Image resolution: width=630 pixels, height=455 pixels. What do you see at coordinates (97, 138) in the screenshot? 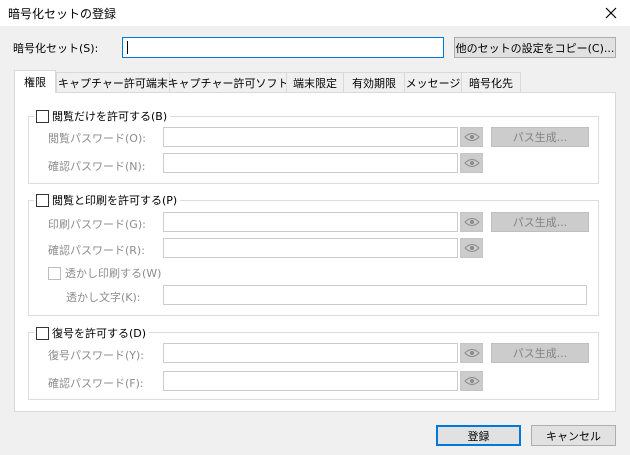
I see `view-password-label: 閲覧パスワード(O):` at bounding box center [97, 138].